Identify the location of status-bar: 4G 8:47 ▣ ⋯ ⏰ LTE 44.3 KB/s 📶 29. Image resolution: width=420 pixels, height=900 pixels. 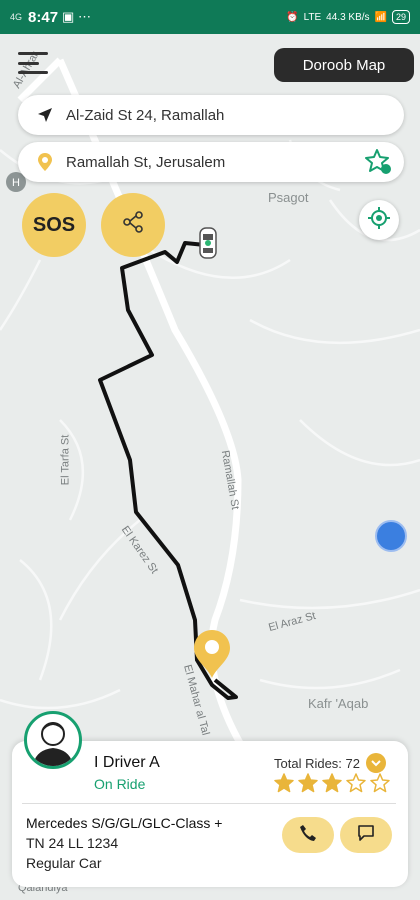
(210, 17).